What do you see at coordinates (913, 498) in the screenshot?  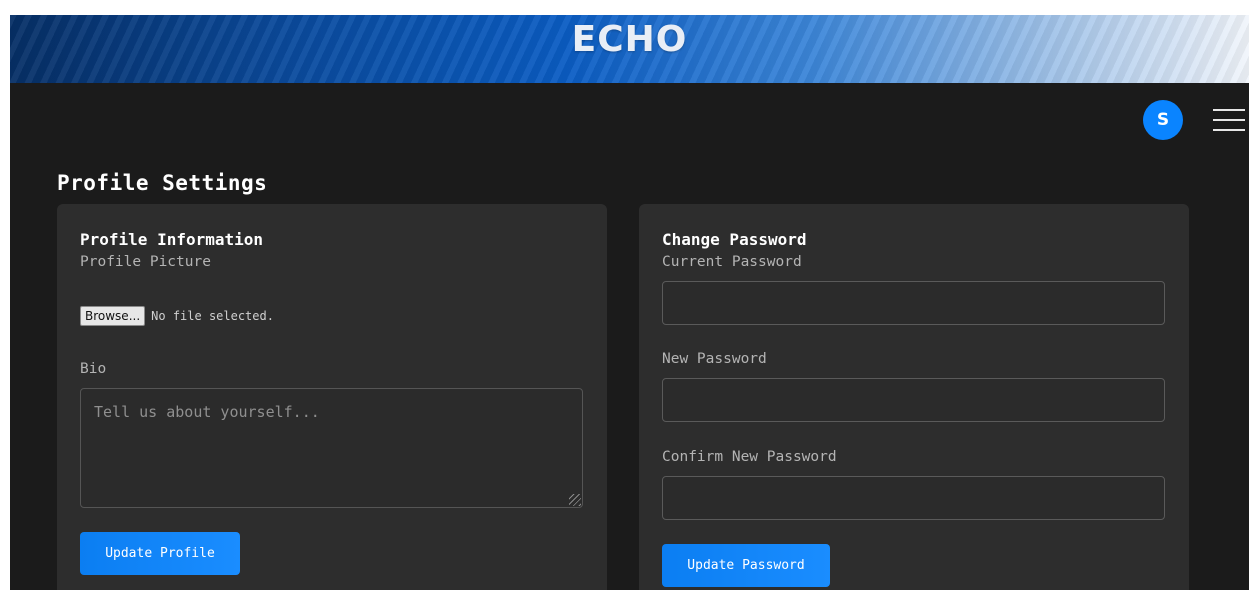 I see `confirm-password-field` at bounding box center [913, 498].